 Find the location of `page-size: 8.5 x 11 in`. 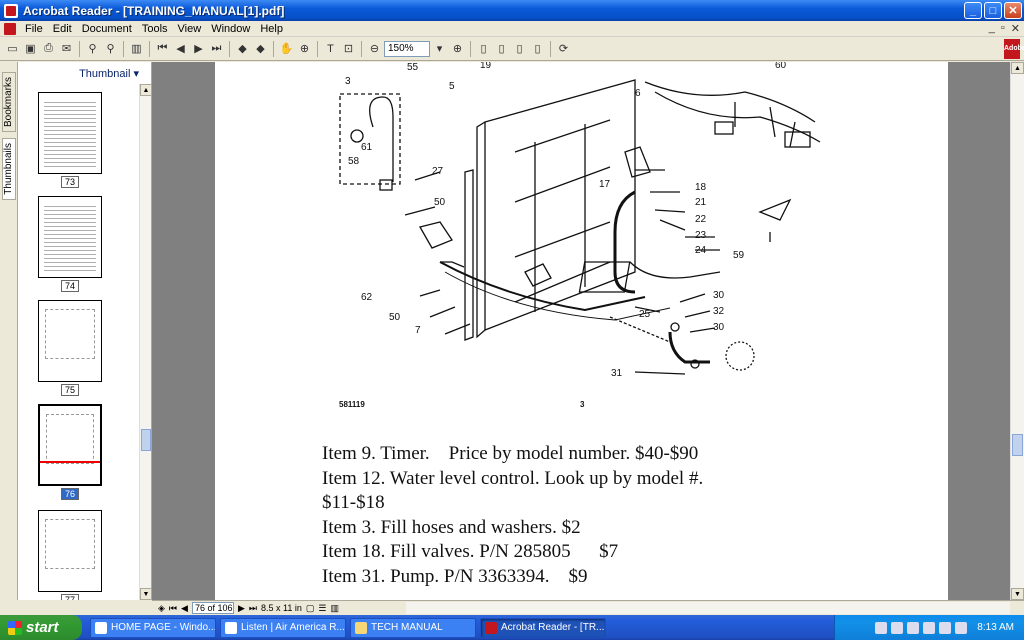

page-size: 8.5 x 11 in is located at coordinates (281, 608).